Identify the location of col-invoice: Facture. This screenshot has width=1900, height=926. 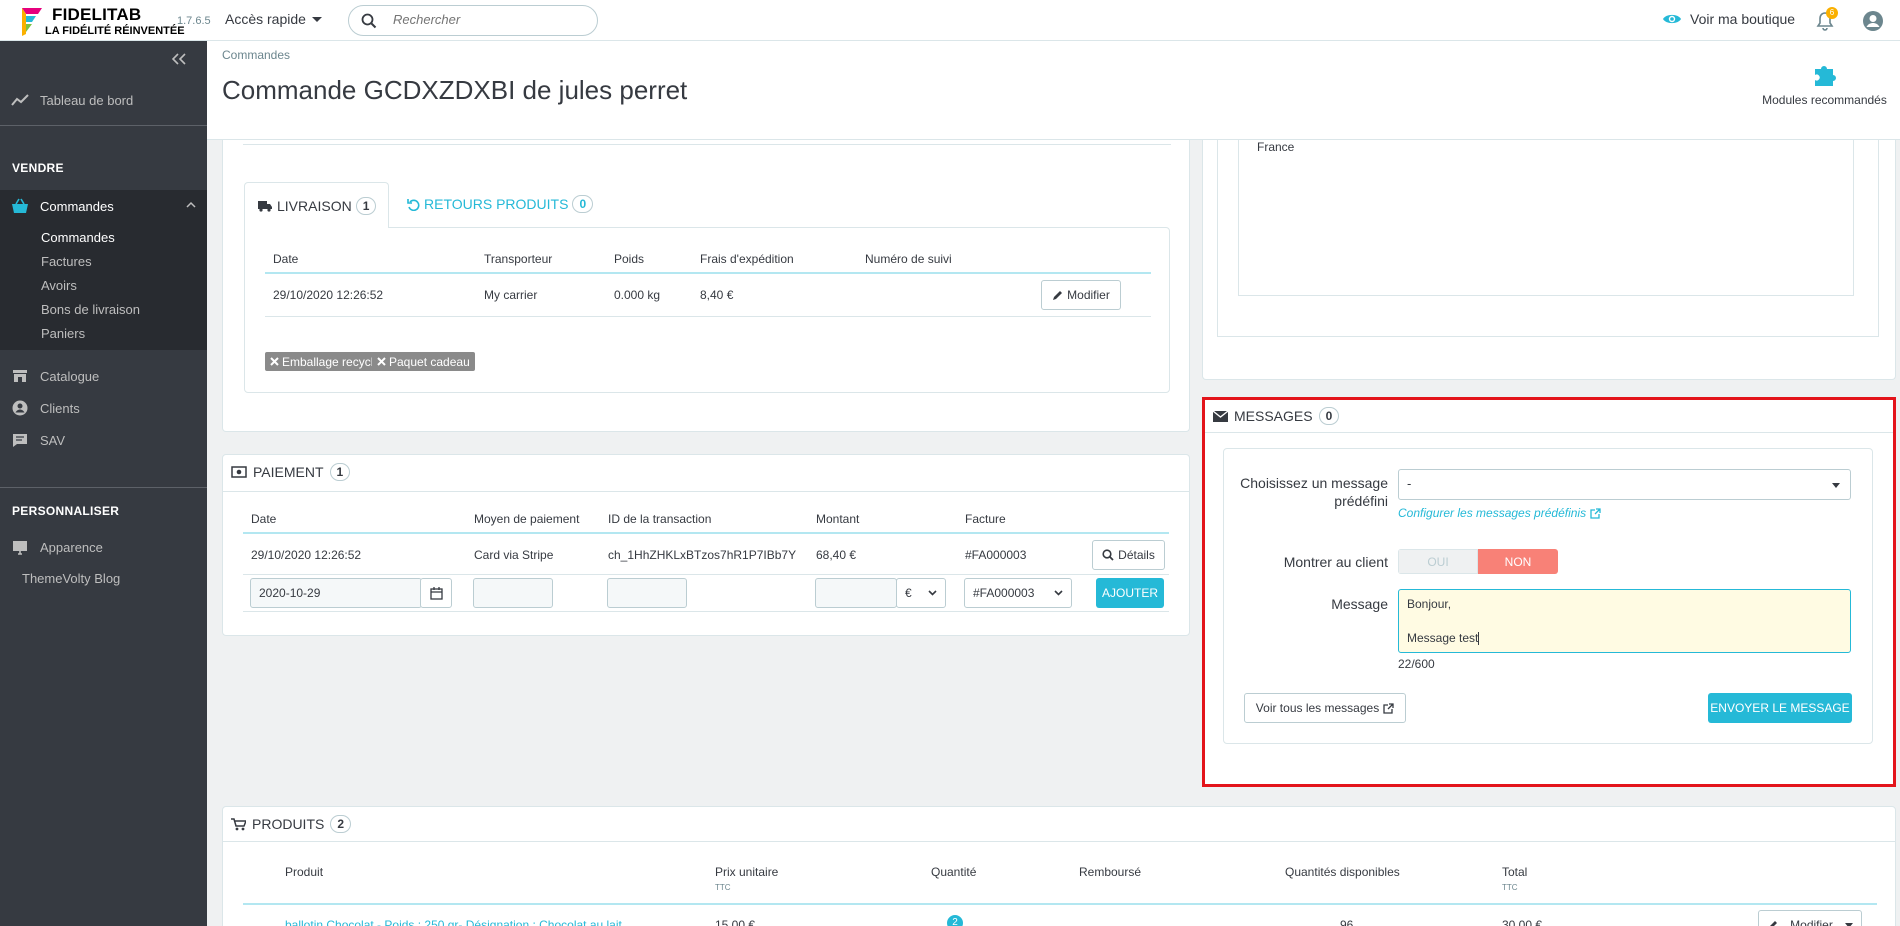
(985, 519).